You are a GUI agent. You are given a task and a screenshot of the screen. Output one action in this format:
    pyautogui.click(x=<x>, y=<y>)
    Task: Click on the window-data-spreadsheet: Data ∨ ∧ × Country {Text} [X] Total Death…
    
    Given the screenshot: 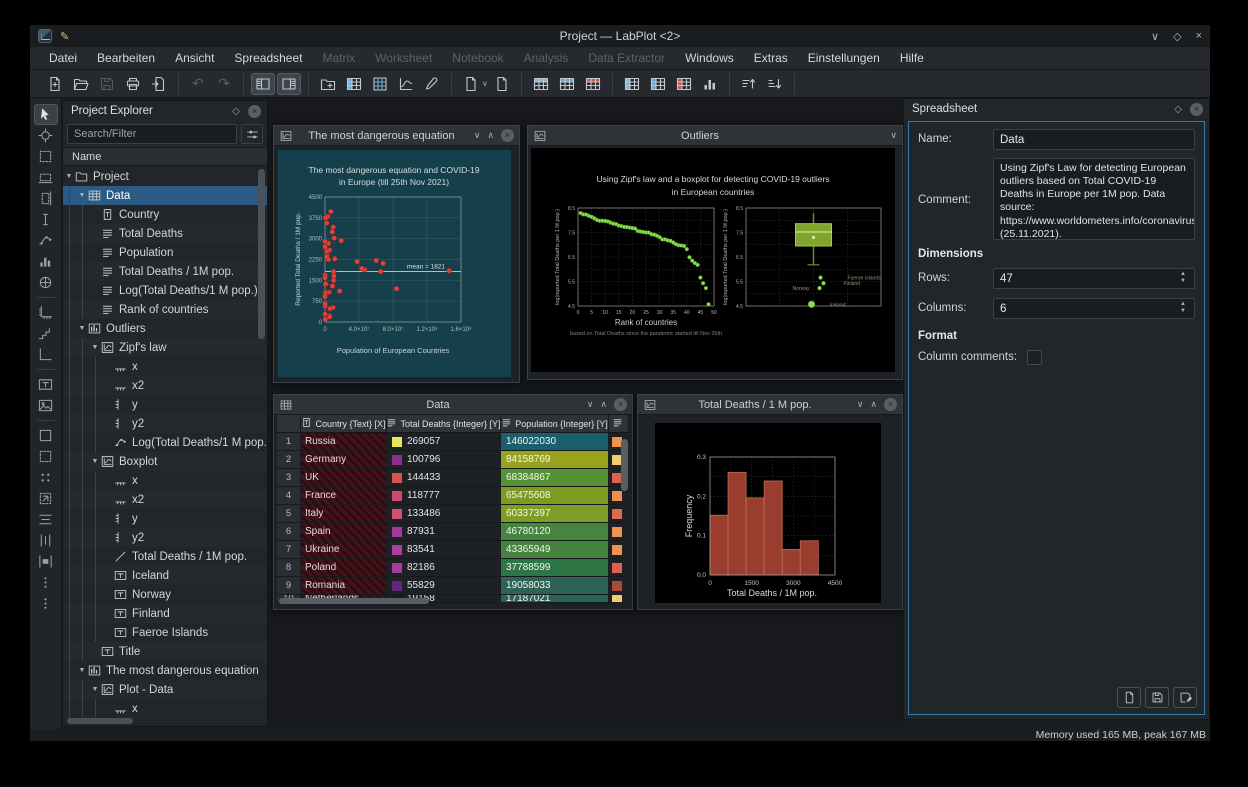 What is the action you would take?
    pyautogui.click(x=453, y=502)
    